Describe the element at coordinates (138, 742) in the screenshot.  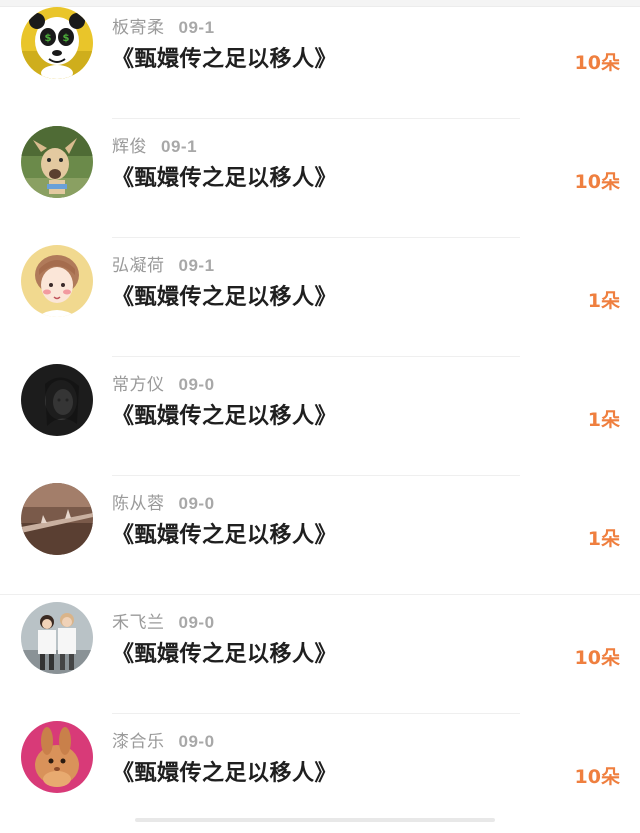
I see `user-name: 漆合乐` at that location.